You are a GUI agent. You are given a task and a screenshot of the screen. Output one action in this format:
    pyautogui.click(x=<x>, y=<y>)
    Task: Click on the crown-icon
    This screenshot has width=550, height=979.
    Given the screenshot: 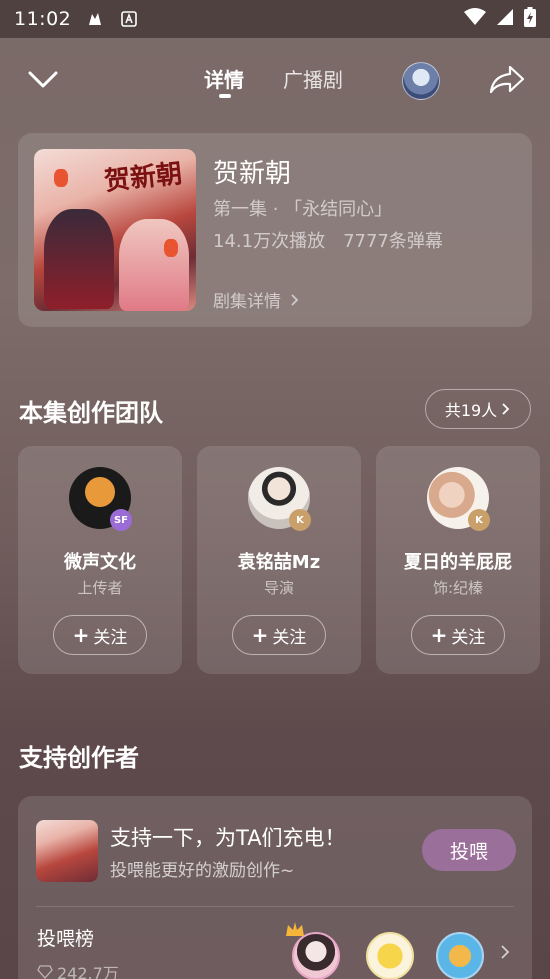 What is the action you would take?
    pyautogui.click(x=295, y=931)
    